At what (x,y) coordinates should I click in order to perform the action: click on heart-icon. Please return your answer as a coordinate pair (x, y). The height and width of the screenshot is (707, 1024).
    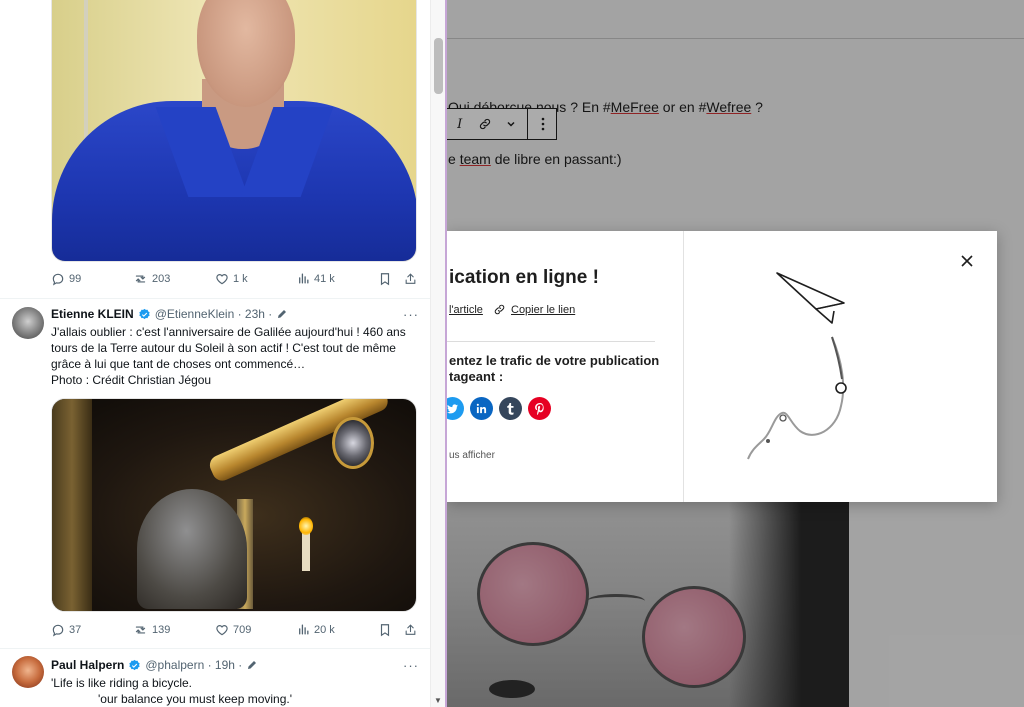
    Looking at the image, I should click on (222, 279).